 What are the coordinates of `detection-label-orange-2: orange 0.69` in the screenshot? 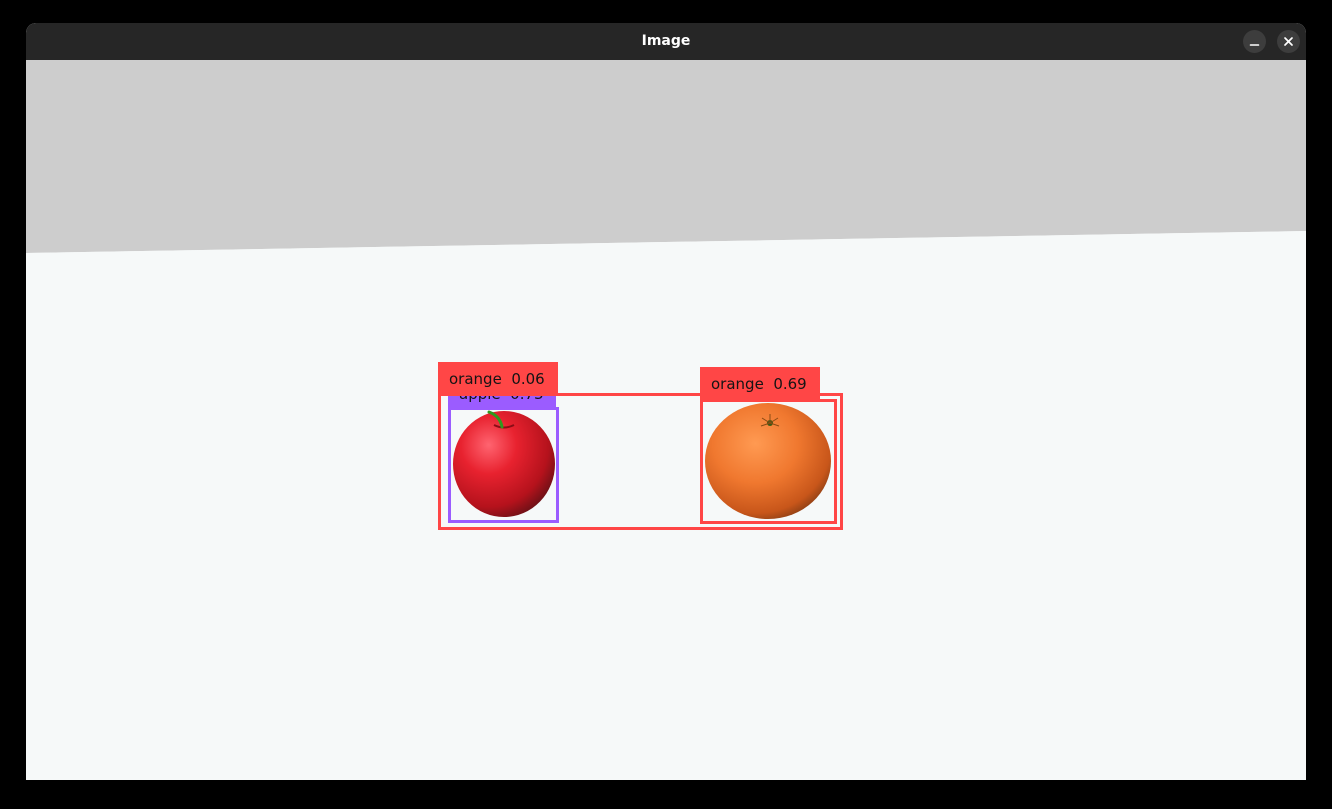 It's located at (760, 384).